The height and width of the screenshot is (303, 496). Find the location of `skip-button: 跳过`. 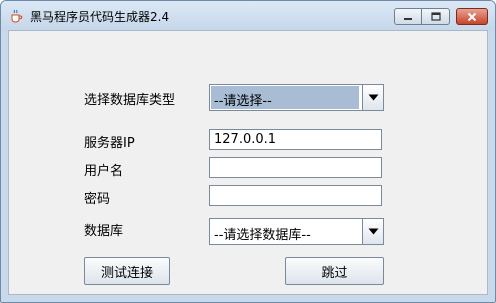

skip-button: 跳过 is located at coordinates (334, 271).